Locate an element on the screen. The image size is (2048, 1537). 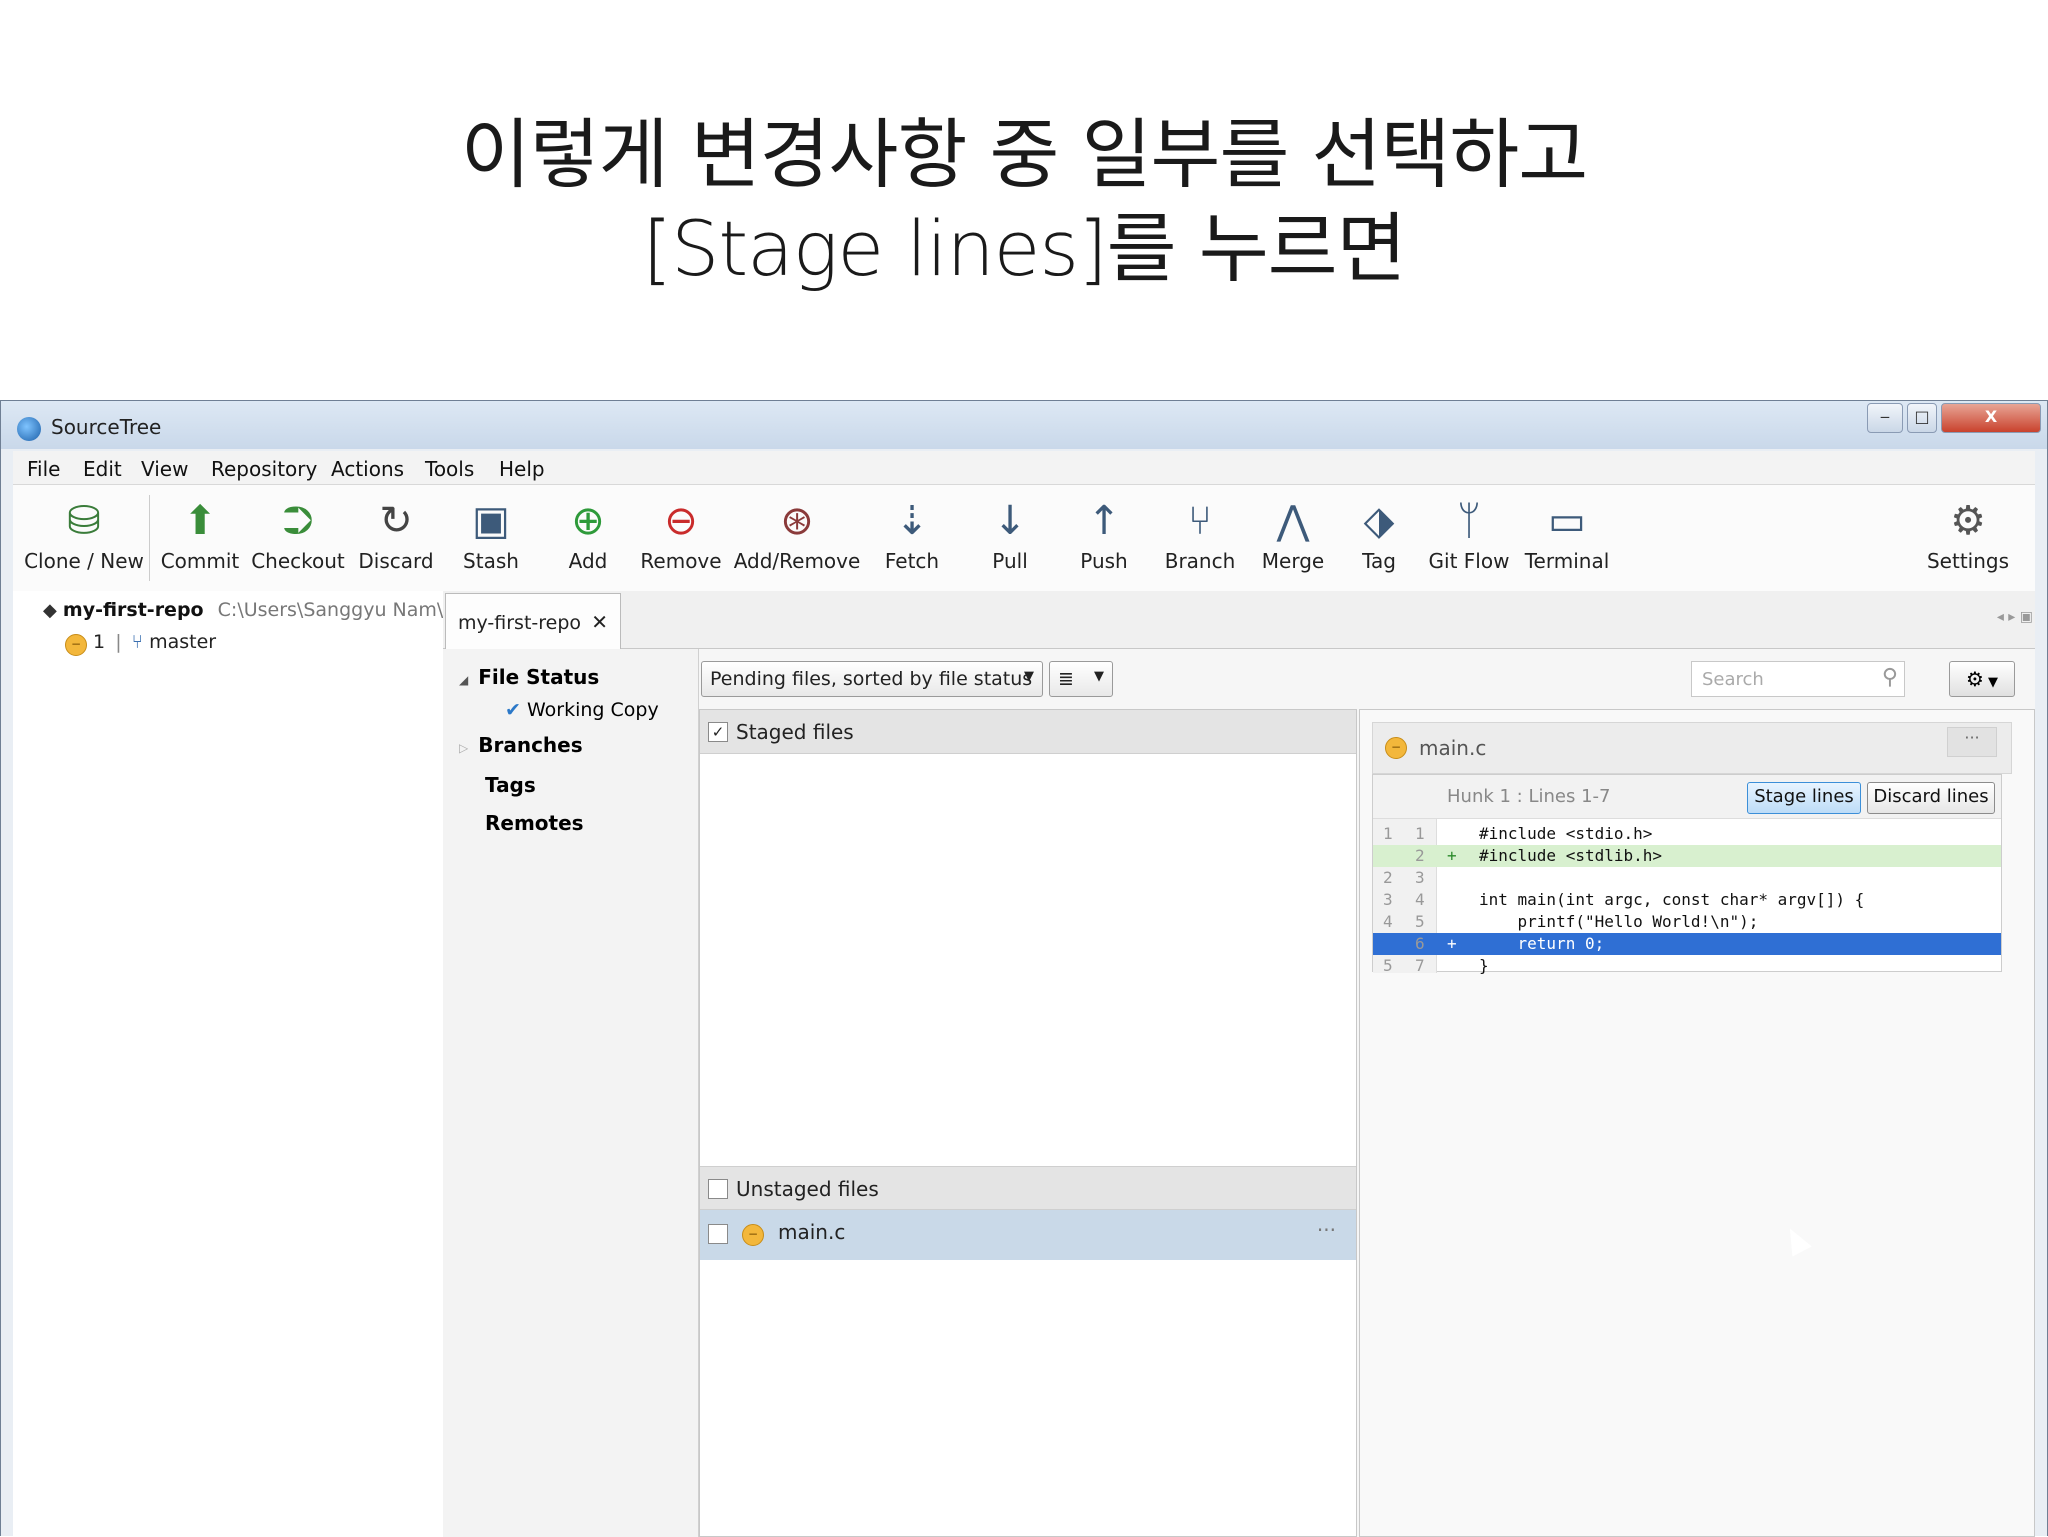
tag-button: ⬗ Tag is located at coordinates (1379, 538).